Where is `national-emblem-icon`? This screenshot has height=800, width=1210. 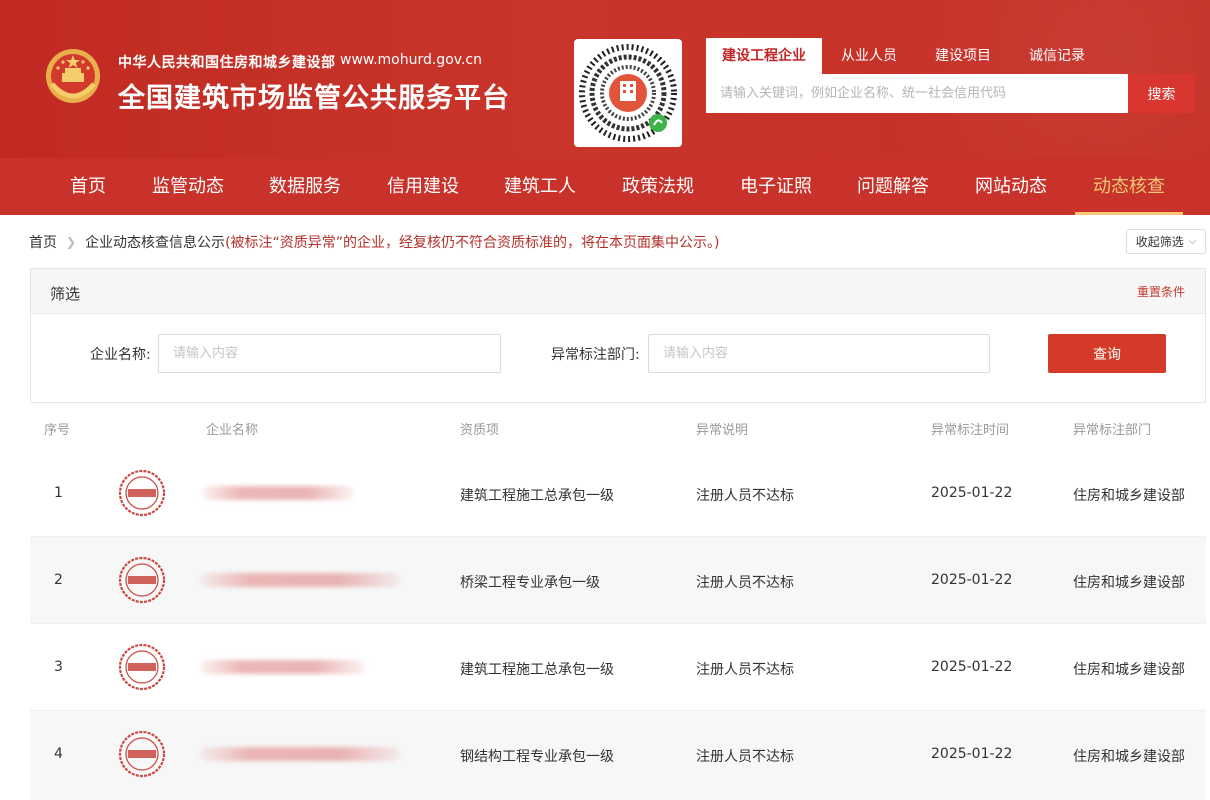
national-emblem-icon is located at coordinates (73, 77).